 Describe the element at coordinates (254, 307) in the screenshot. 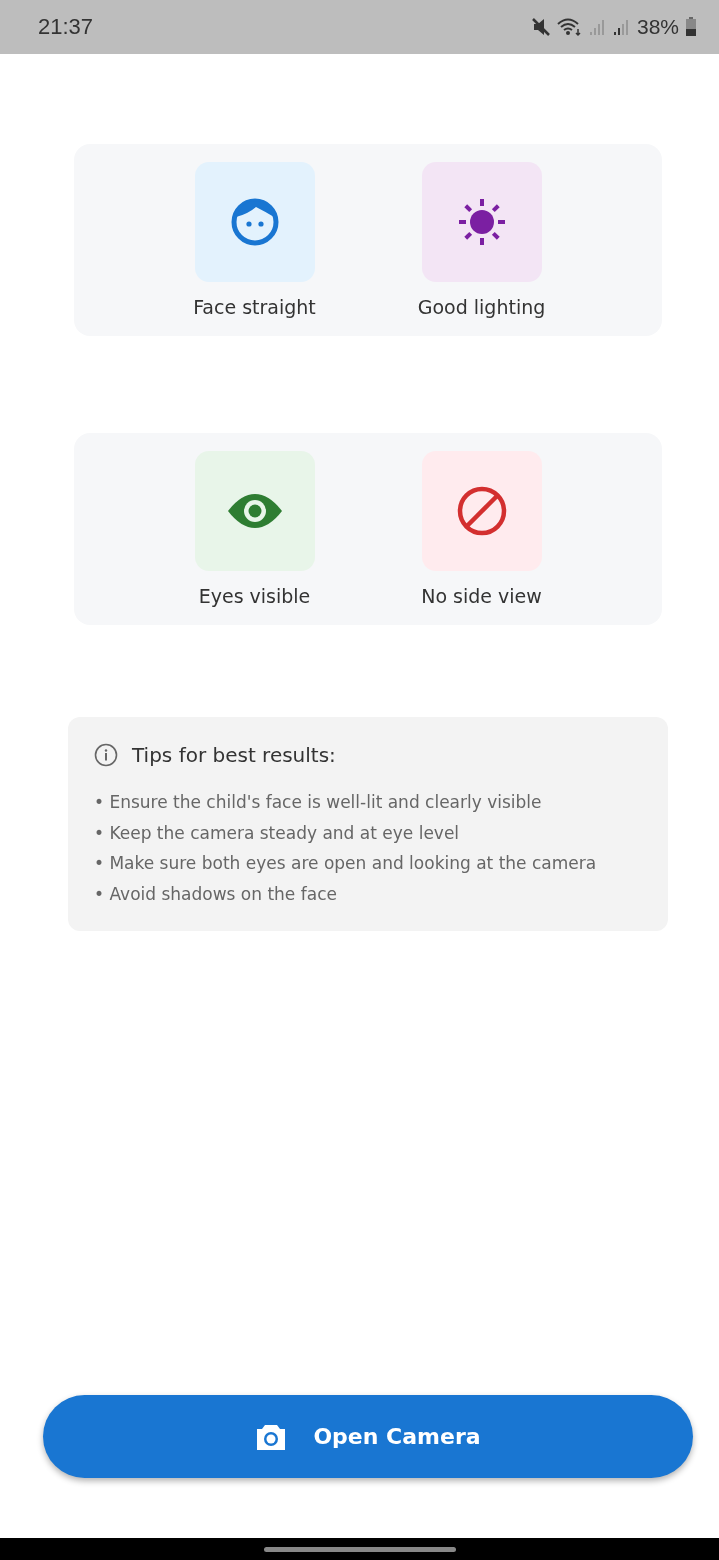

I see `guideline-label: Face straight` at that location.